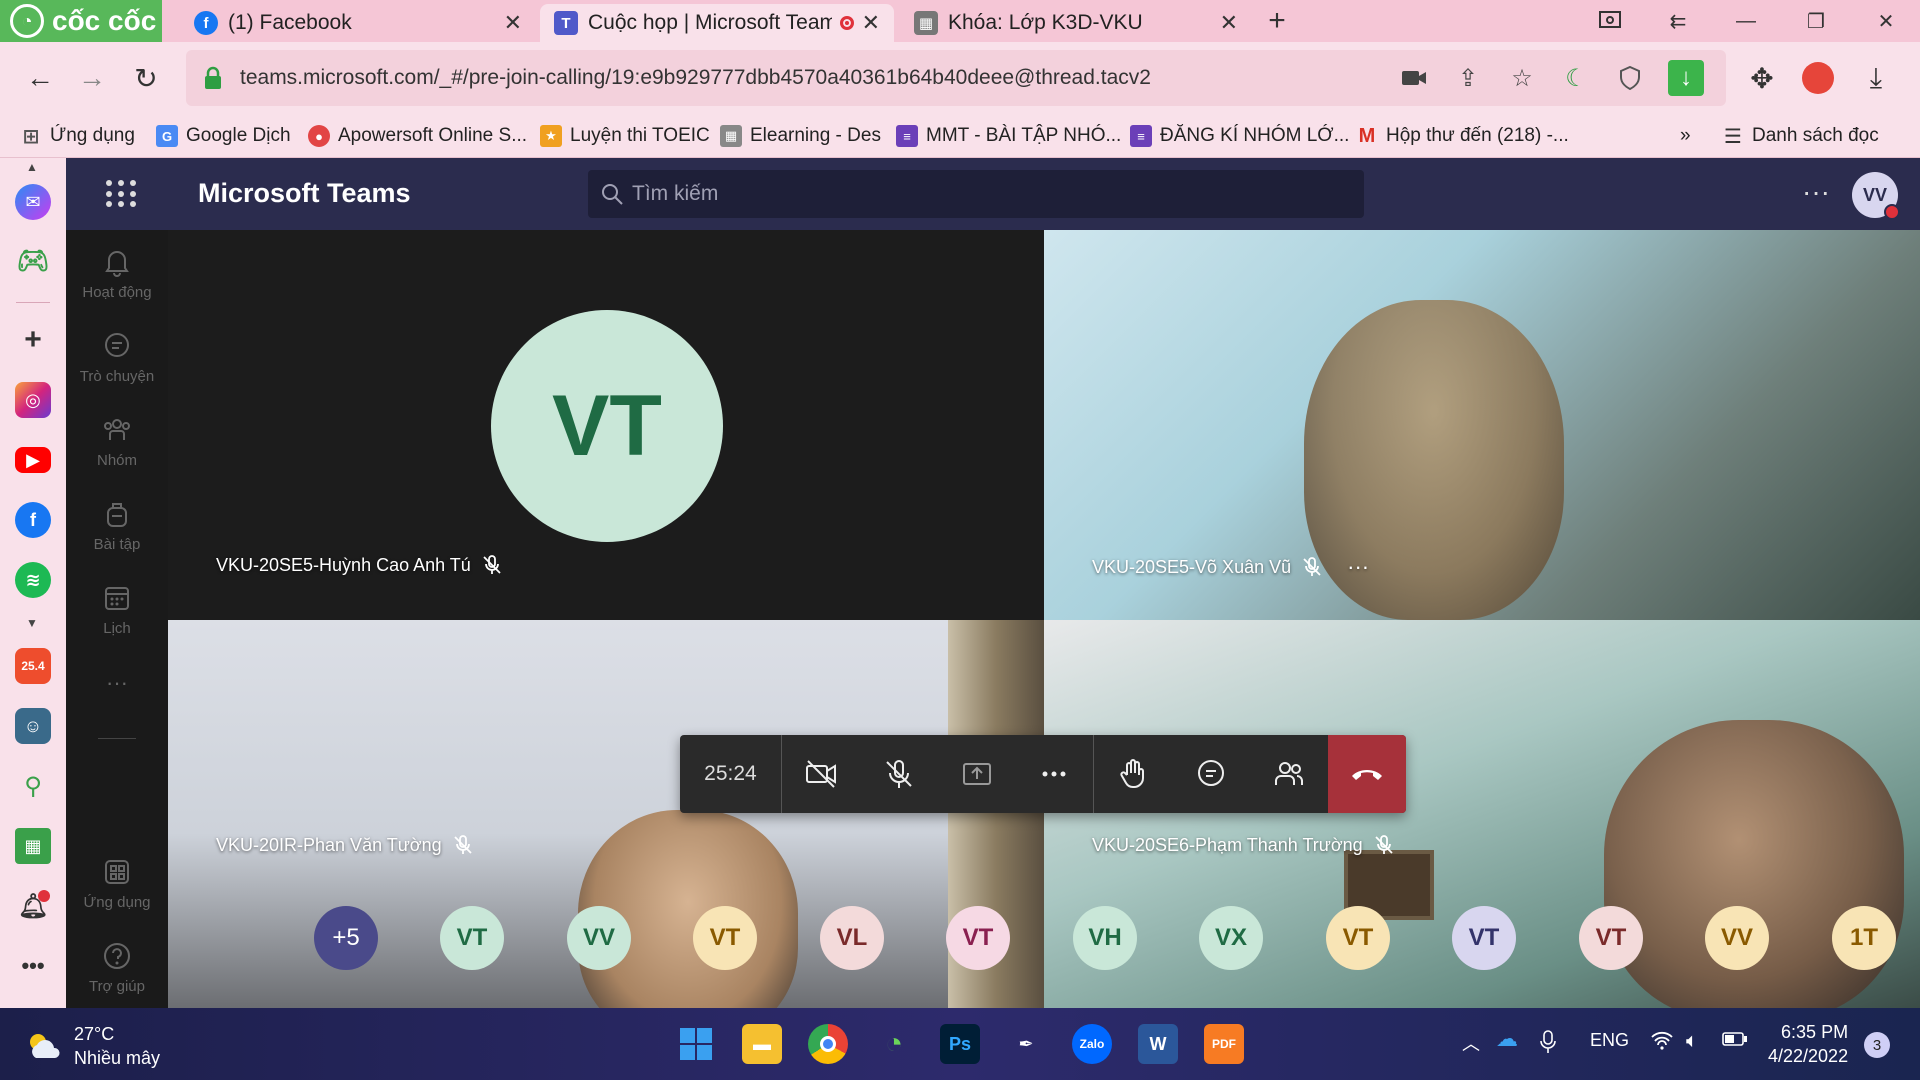 This screenshot has width=1920, height=1080. I want to click on file-explorer-icon: ▬, so click(762, 1044).